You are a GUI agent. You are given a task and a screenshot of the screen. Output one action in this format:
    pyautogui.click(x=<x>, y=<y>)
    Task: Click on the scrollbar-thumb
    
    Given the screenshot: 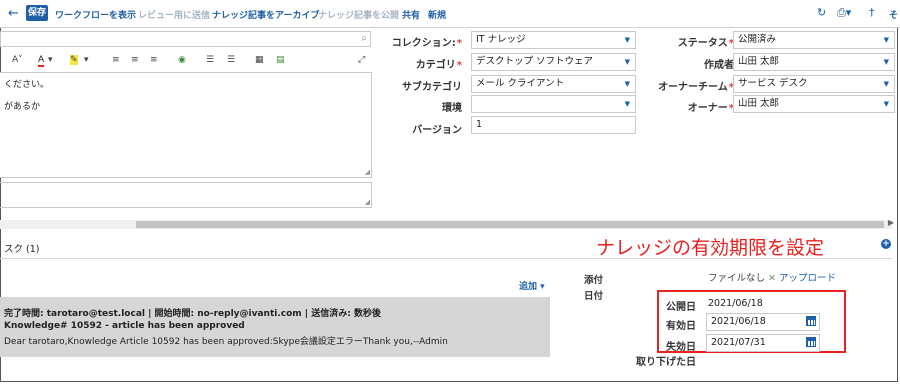 What is the action you would take?
    pyautogui.click(x=510, y=224)
    